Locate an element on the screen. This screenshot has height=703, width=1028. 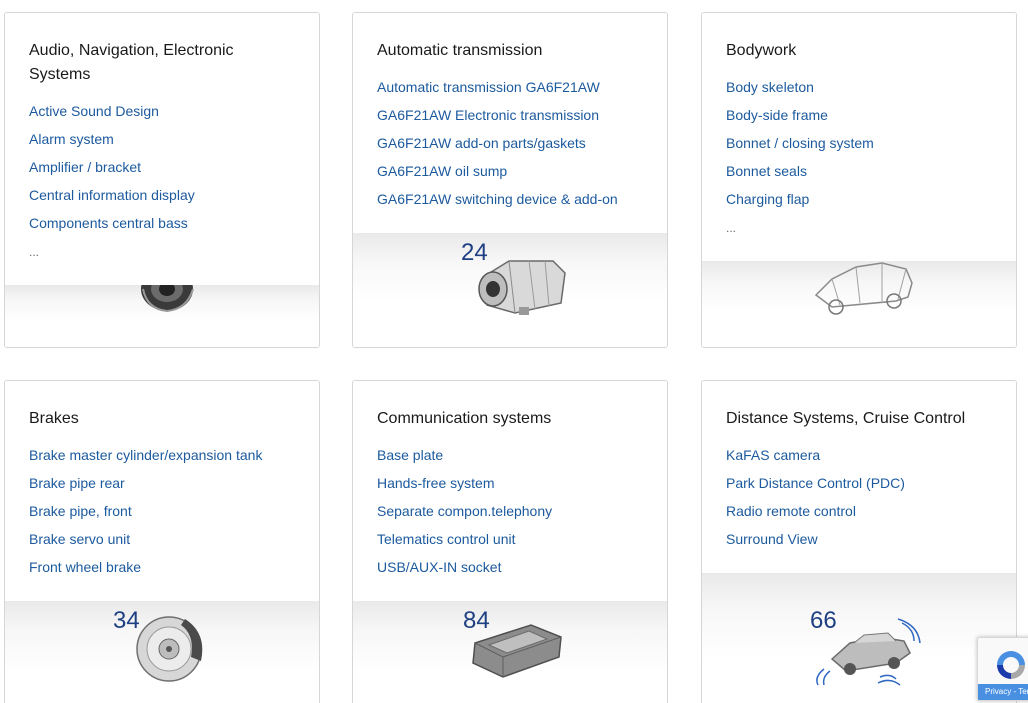
subcategory-link: Separate compon.telephony is located at coordinates (510, 511).